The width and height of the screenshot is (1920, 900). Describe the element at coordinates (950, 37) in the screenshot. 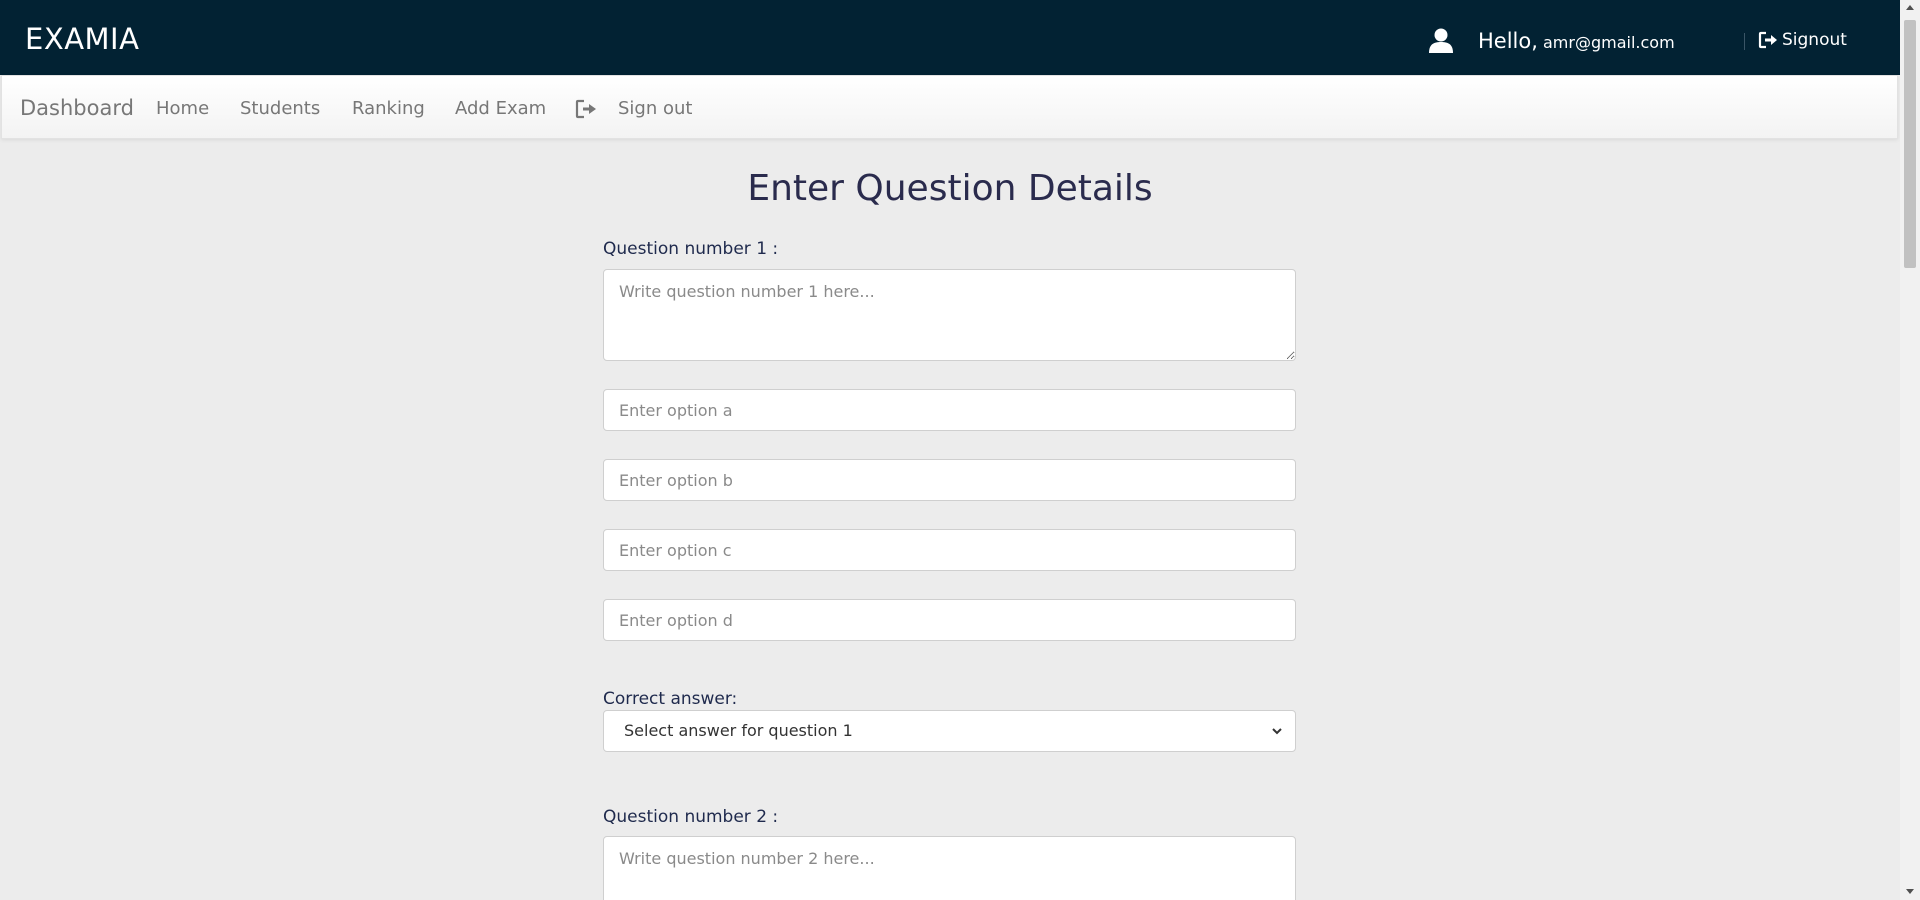

I see `top-header: EXAMIA Hello, amr@gmail.com Signout` at that location.